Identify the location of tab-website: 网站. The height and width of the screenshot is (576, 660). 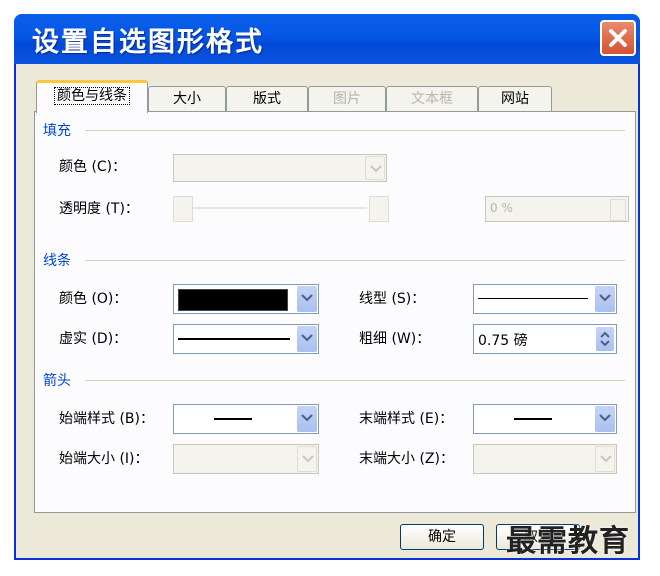
(515, 99).